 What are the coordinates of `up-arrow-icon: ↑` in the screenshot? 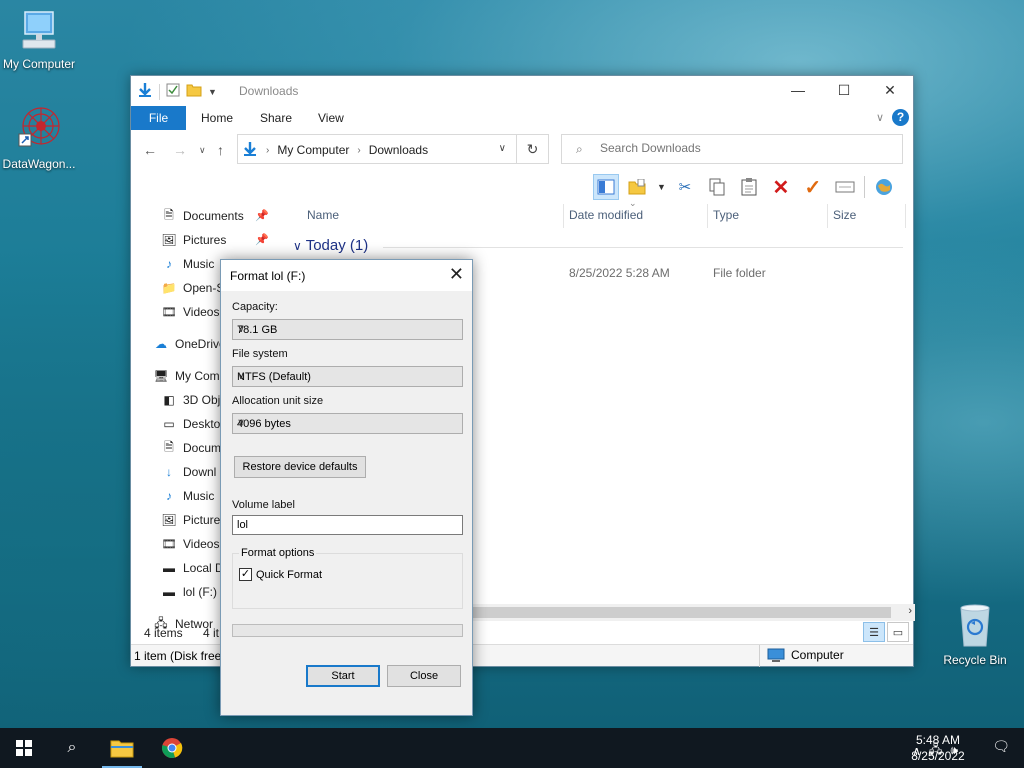 It's located at (220, 150).